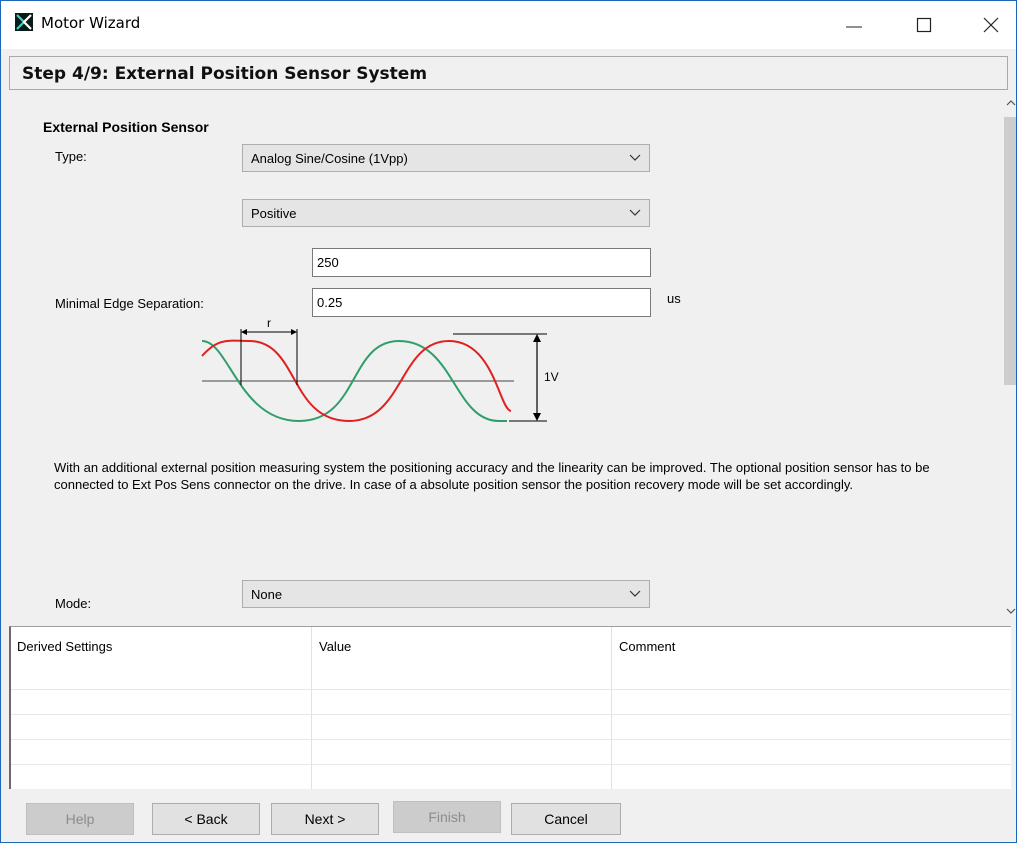  I want to click on title-bar: Motor Wizard, so click(508, 25).